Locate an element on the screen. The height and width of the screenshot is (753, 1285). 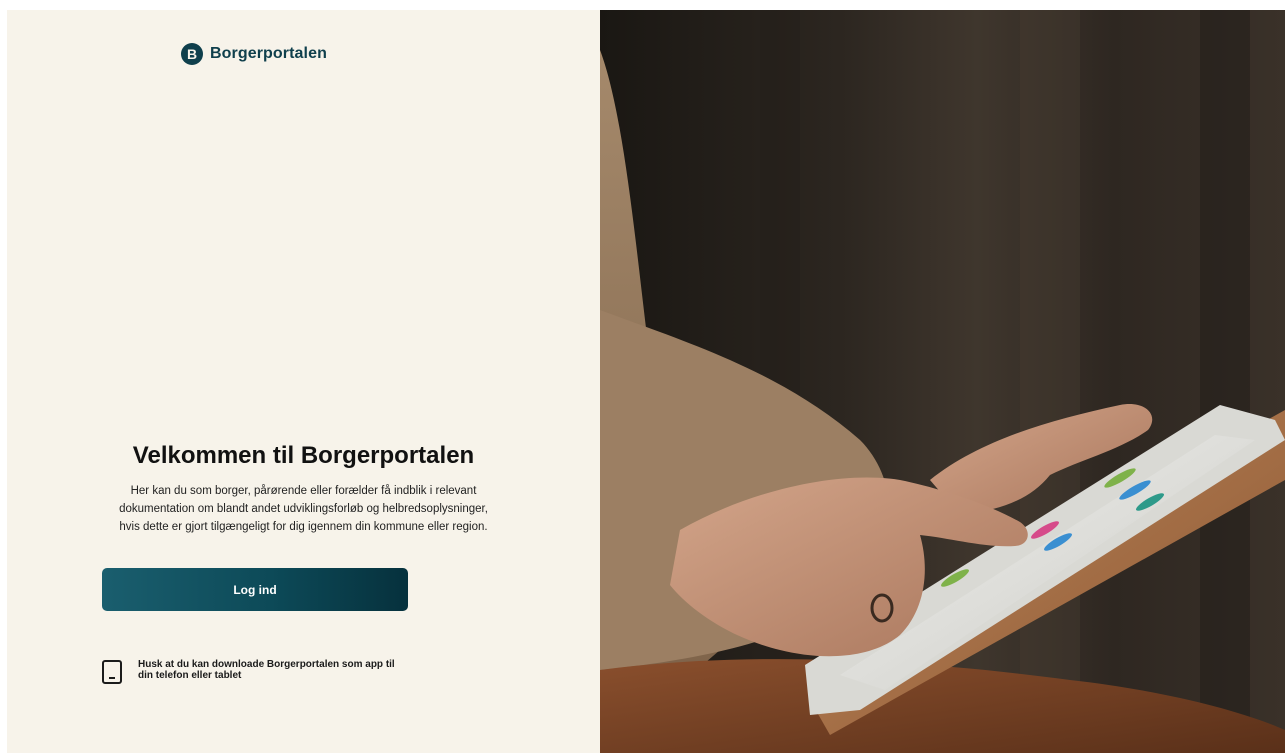
tablet-icon is located at coordinates (112, 672).